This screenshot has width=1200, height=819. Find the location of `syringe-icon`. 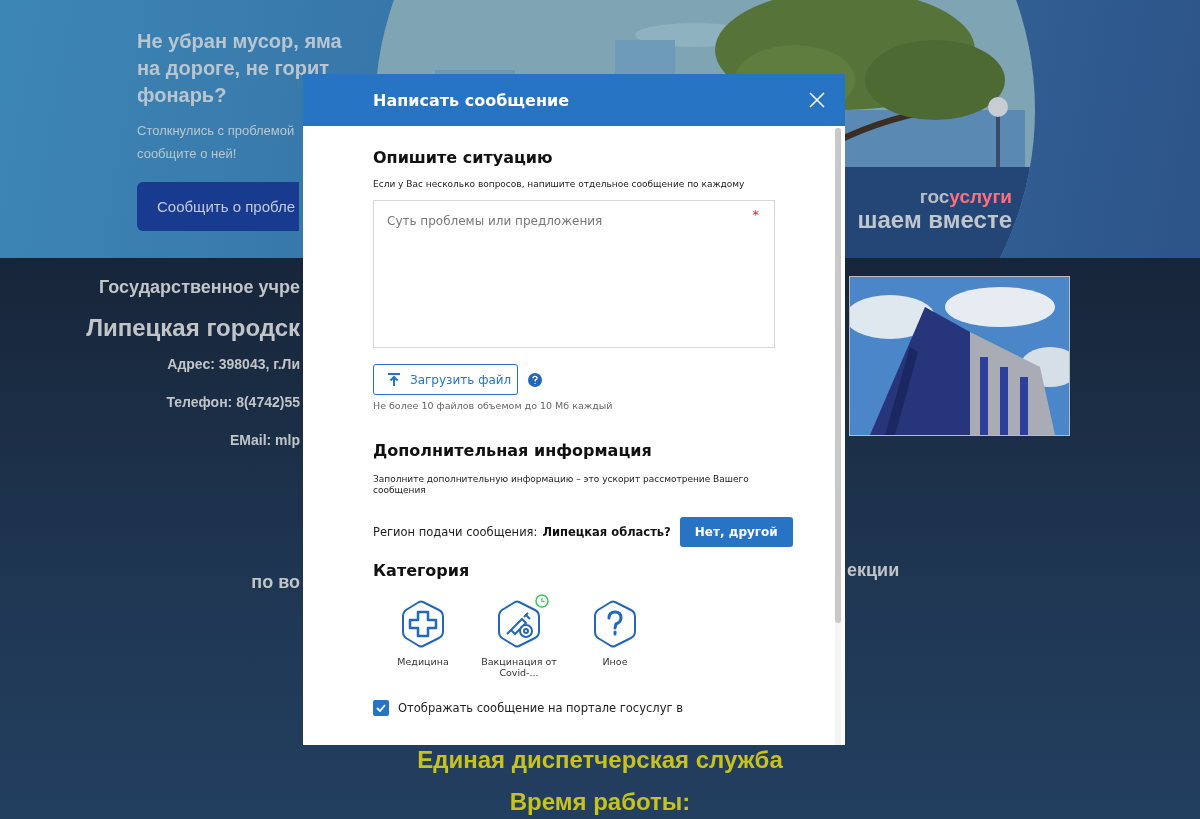

syringe-icon is located at coordinates (519, 624).